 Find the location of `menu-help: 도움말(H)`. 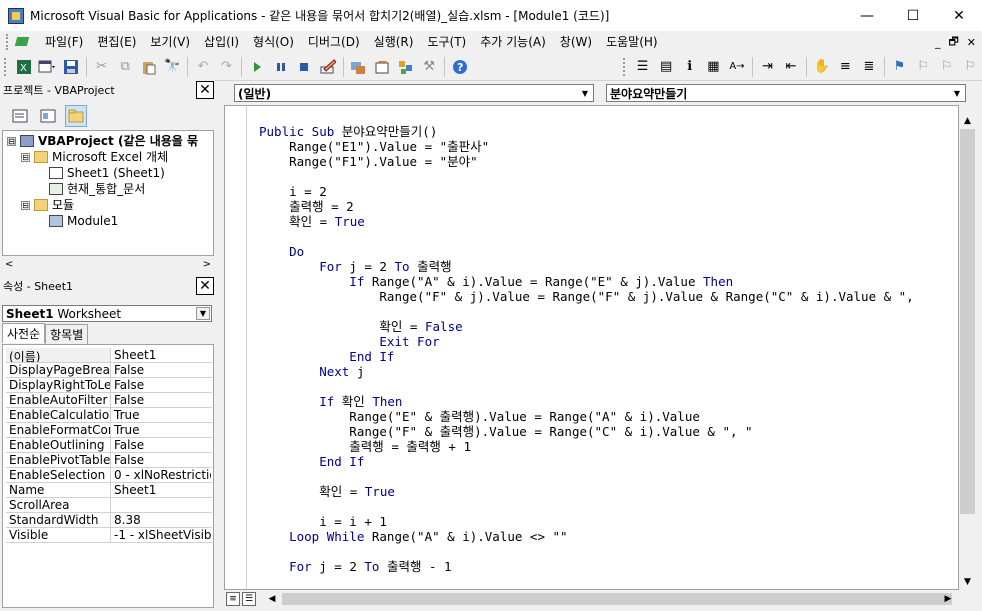

menu-help: 도움말(H) is located at coordinates (632, 42).